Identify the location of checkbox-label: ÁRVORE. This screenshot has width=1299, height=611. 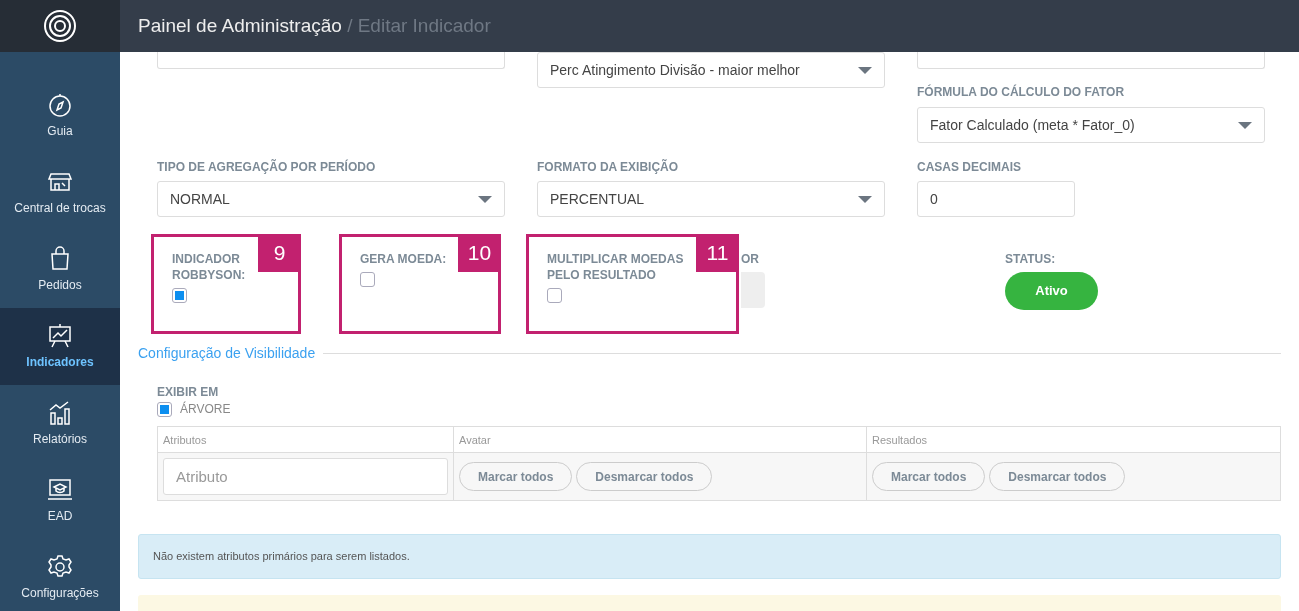
(205, 409).